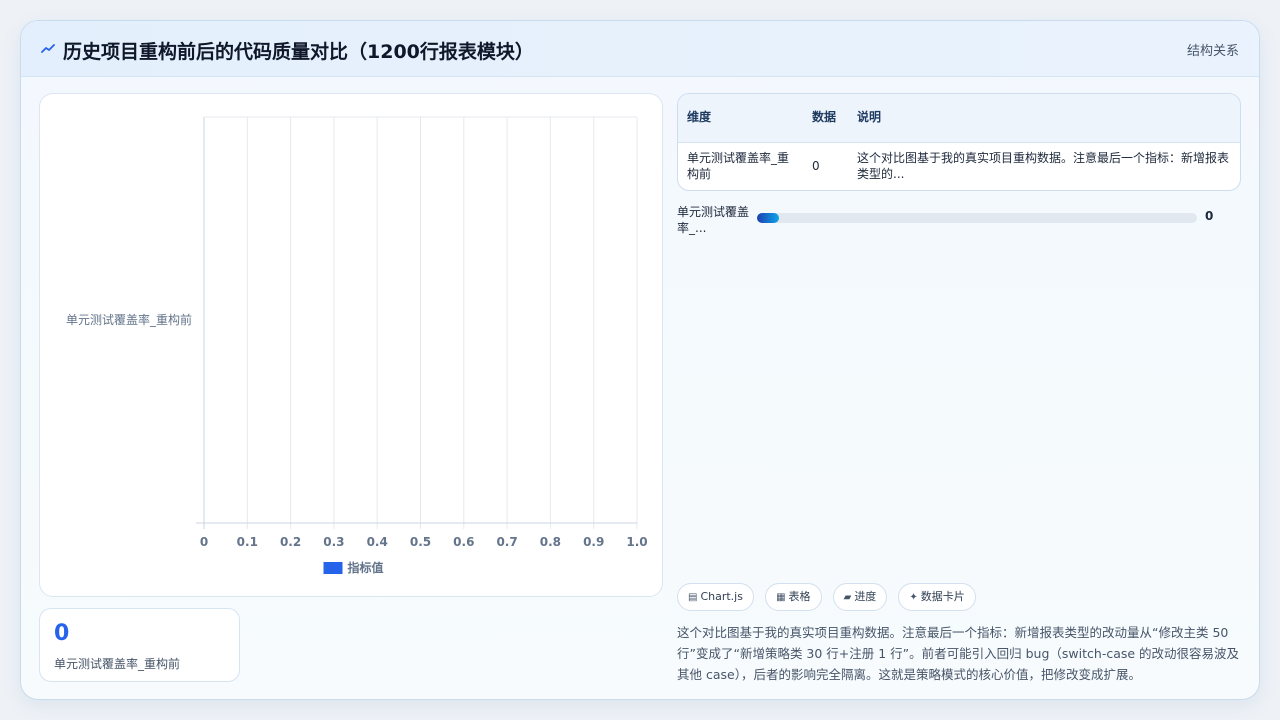  I want to click on x-tick-label: 0.9, so click(593, 542).